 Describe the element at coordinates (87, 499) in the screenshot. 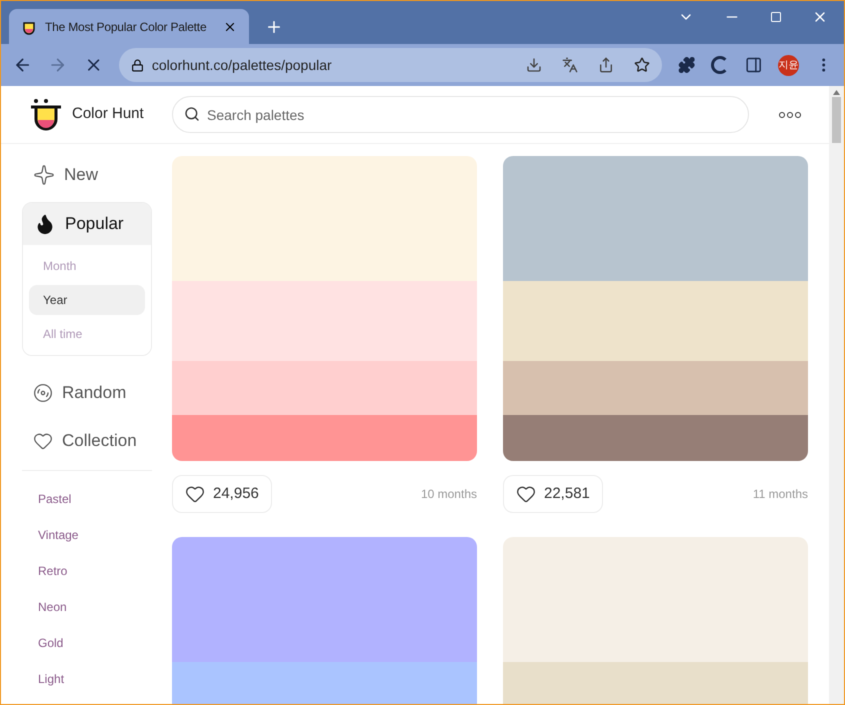

I see `tag-link: Pastel` at that location.